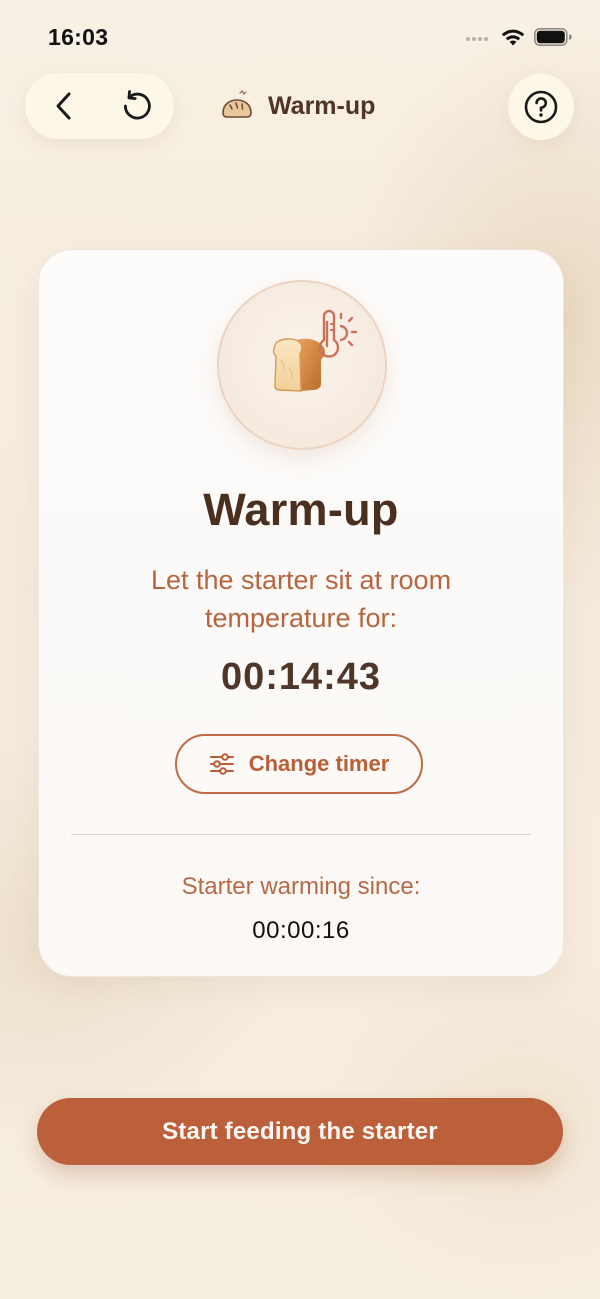 The image size is (600, 1299). I want to click on battery-icon, so click(553, 37).